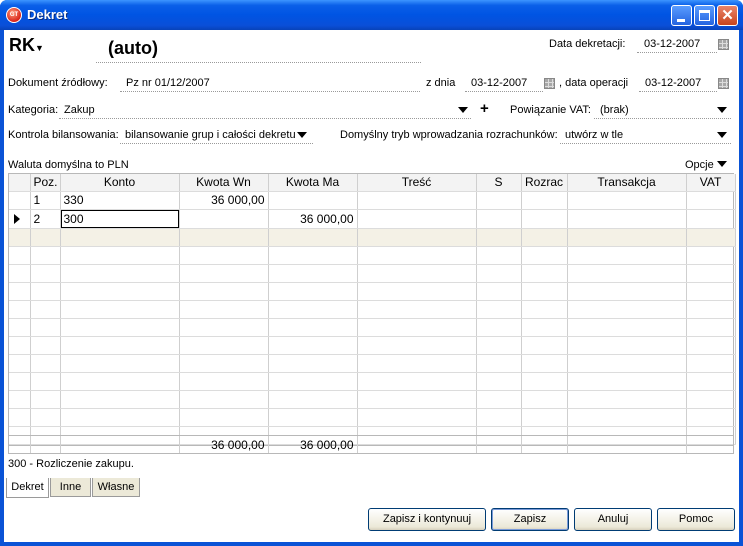 The image size is (743, 546). What do you see at coordinates (133, 48) in the screenshot?
I see `document-number: (auto)` at bounding box center [133, 48].